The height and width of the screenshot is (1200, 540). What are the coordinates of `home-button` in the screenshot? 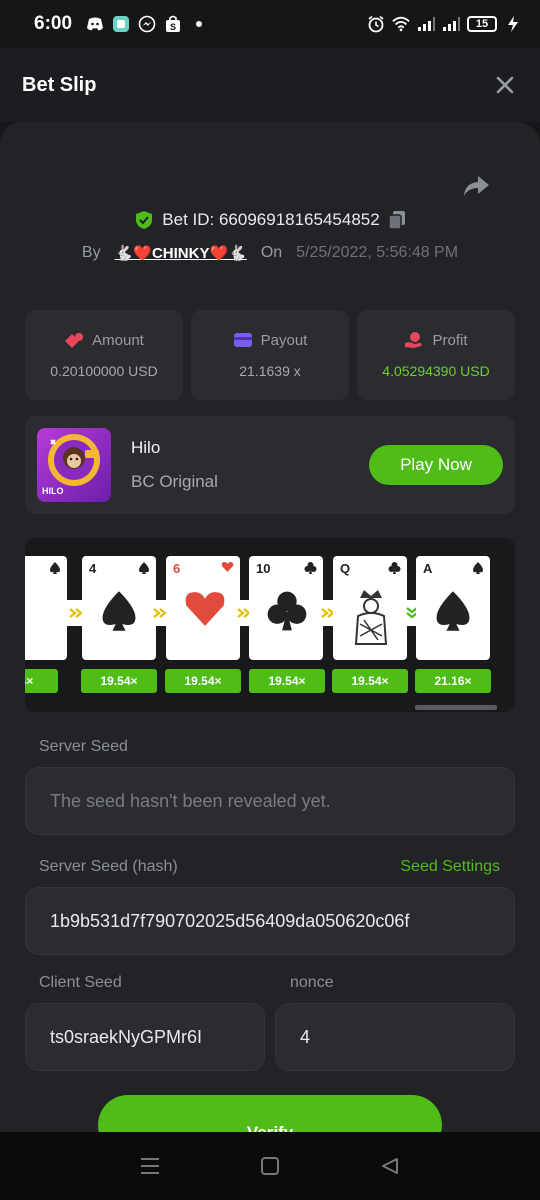 It's located at (270, 1166).